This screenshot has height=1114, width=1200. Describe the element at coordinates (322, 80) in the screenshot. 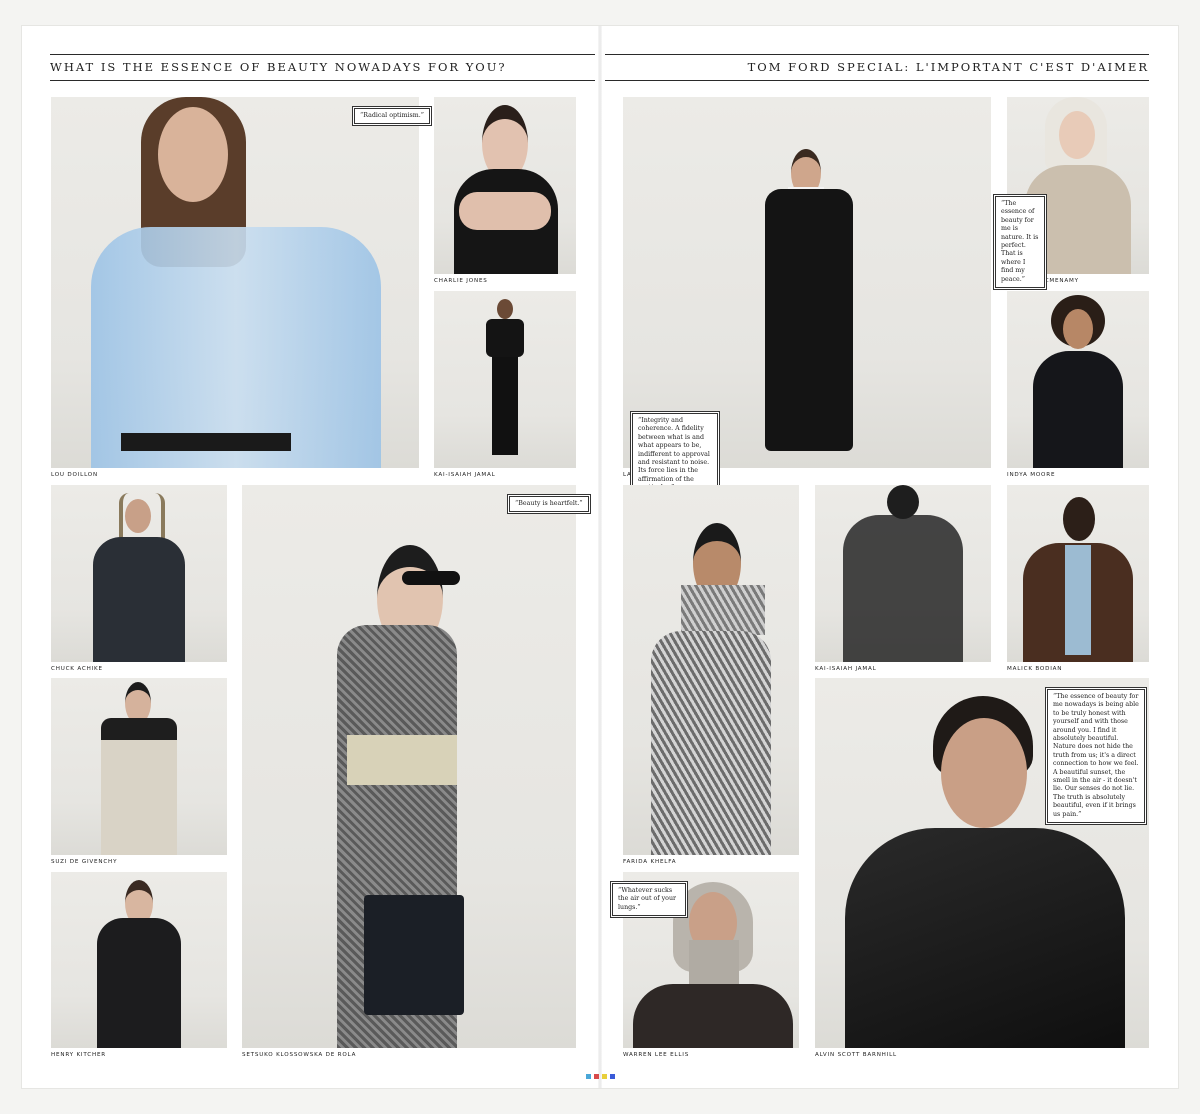

I see `header-rule-bottom-left` at that location.